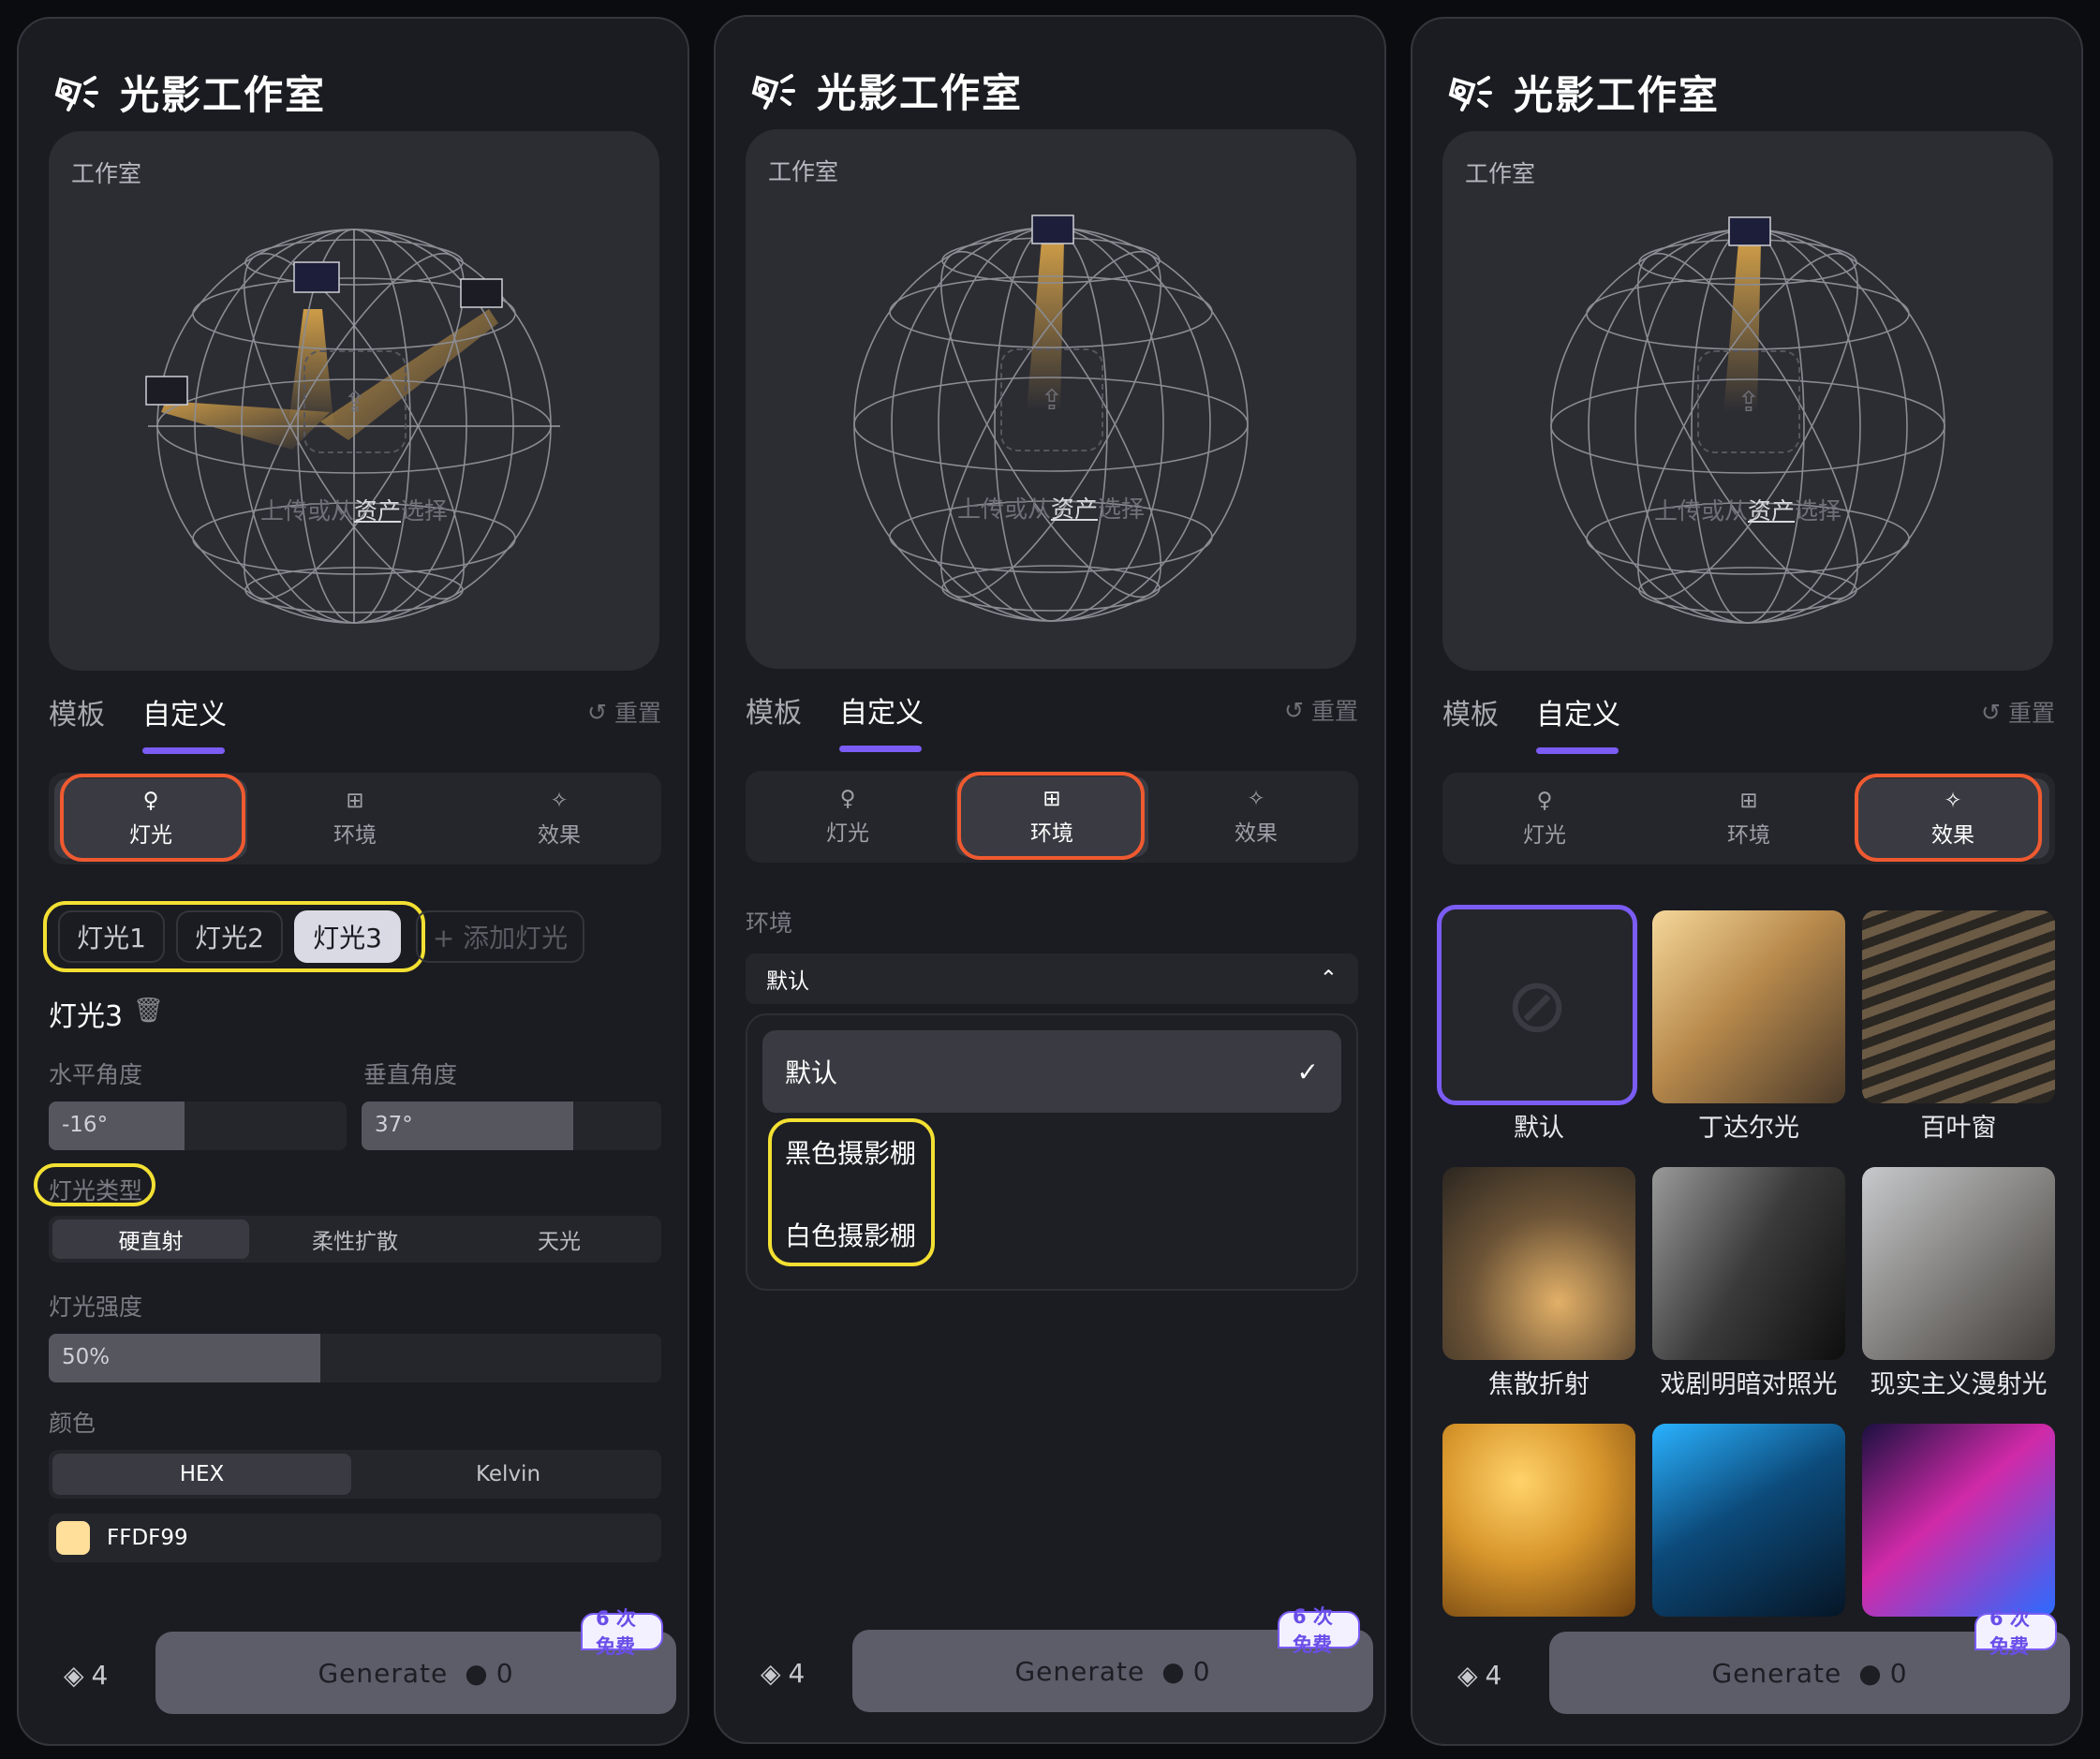 Image resolution: width=2100 pixels, height=1759 pixels. I want to click on effect-chiaroscuro: 戏剧明暗对照光, so click(1749, 1283).